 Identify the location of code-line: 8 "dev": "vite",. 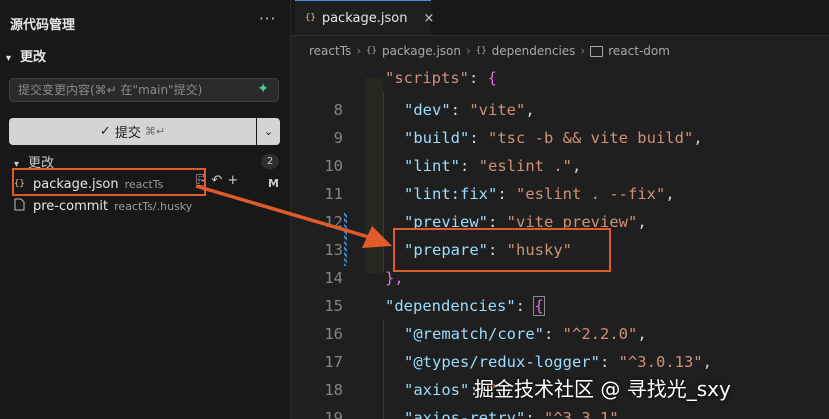
(560, 110).